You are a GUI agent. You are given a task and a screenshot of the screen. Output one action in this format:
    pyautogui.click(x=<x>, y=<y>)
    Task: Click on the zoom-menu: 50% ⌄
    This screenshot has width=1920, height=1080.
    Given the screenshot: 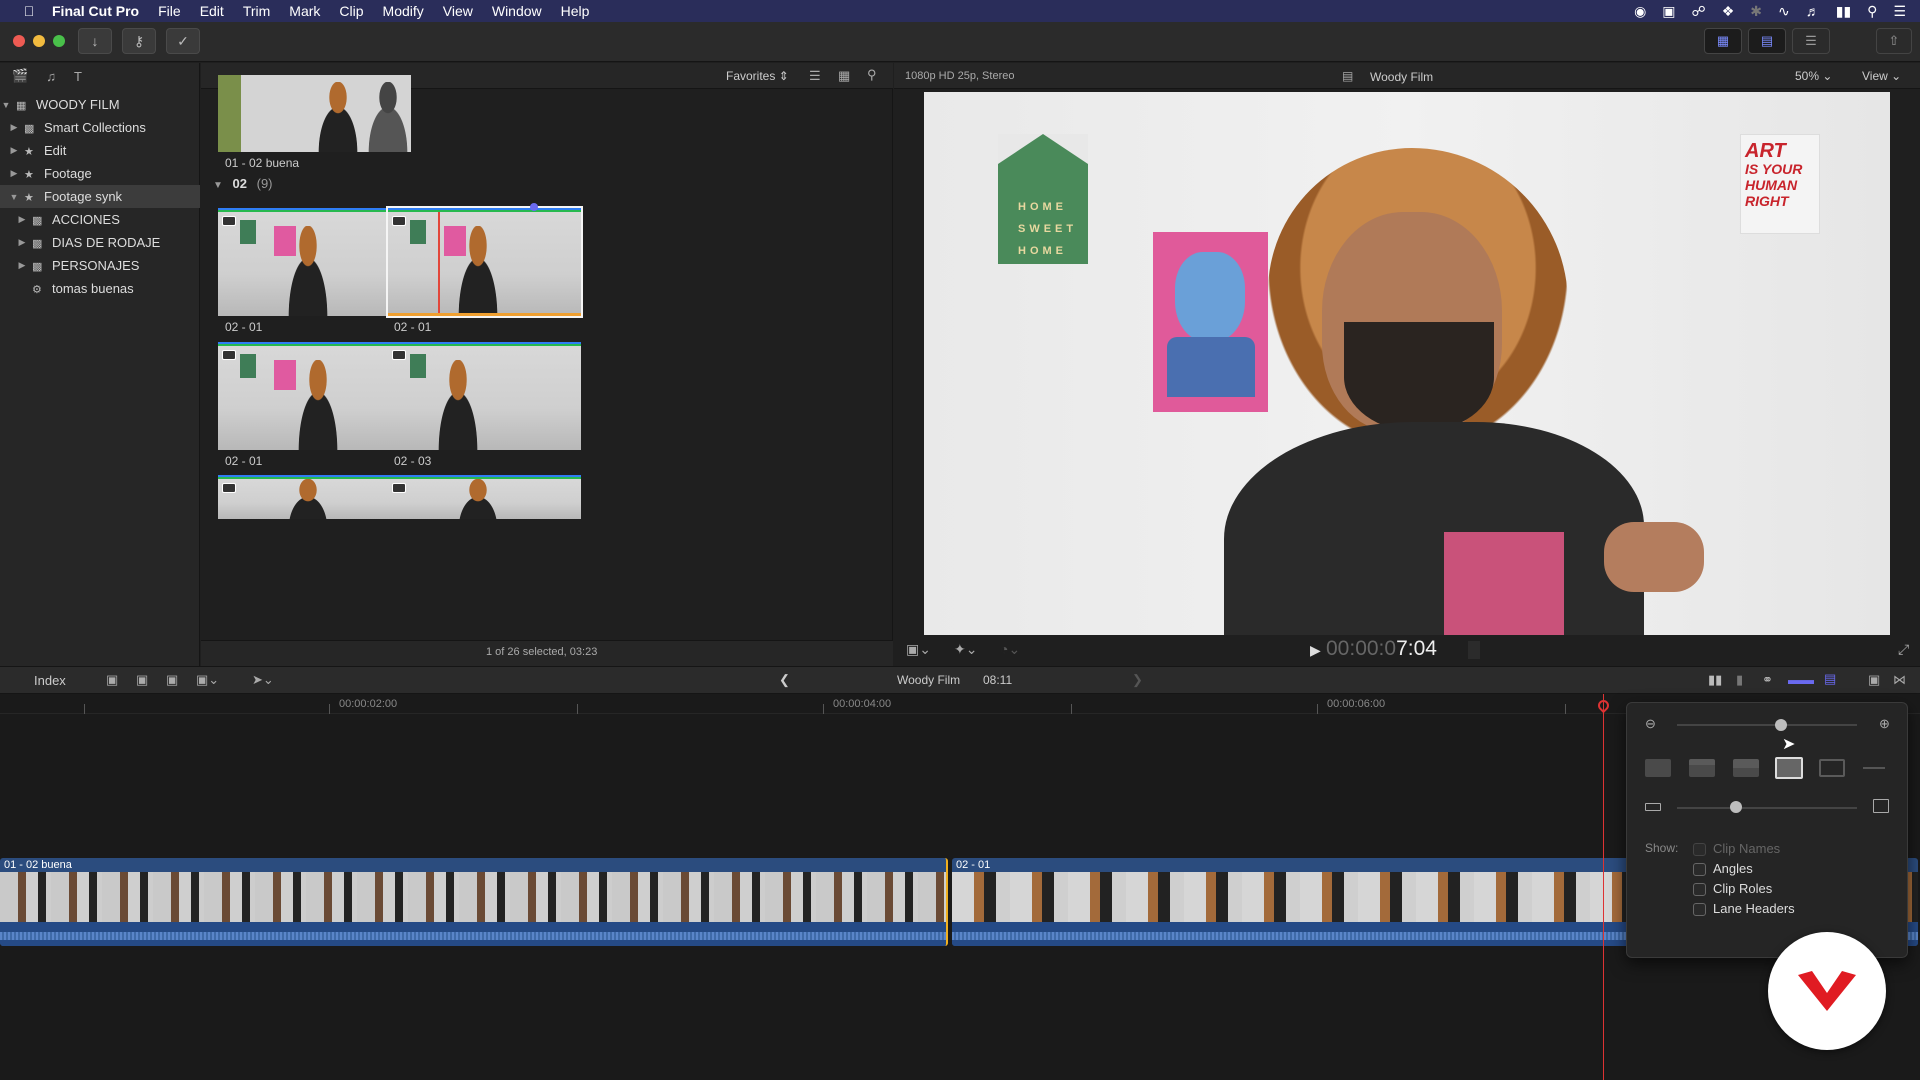 What is the action you would take?
    pyautogui.click(x=1813, y=76)
    